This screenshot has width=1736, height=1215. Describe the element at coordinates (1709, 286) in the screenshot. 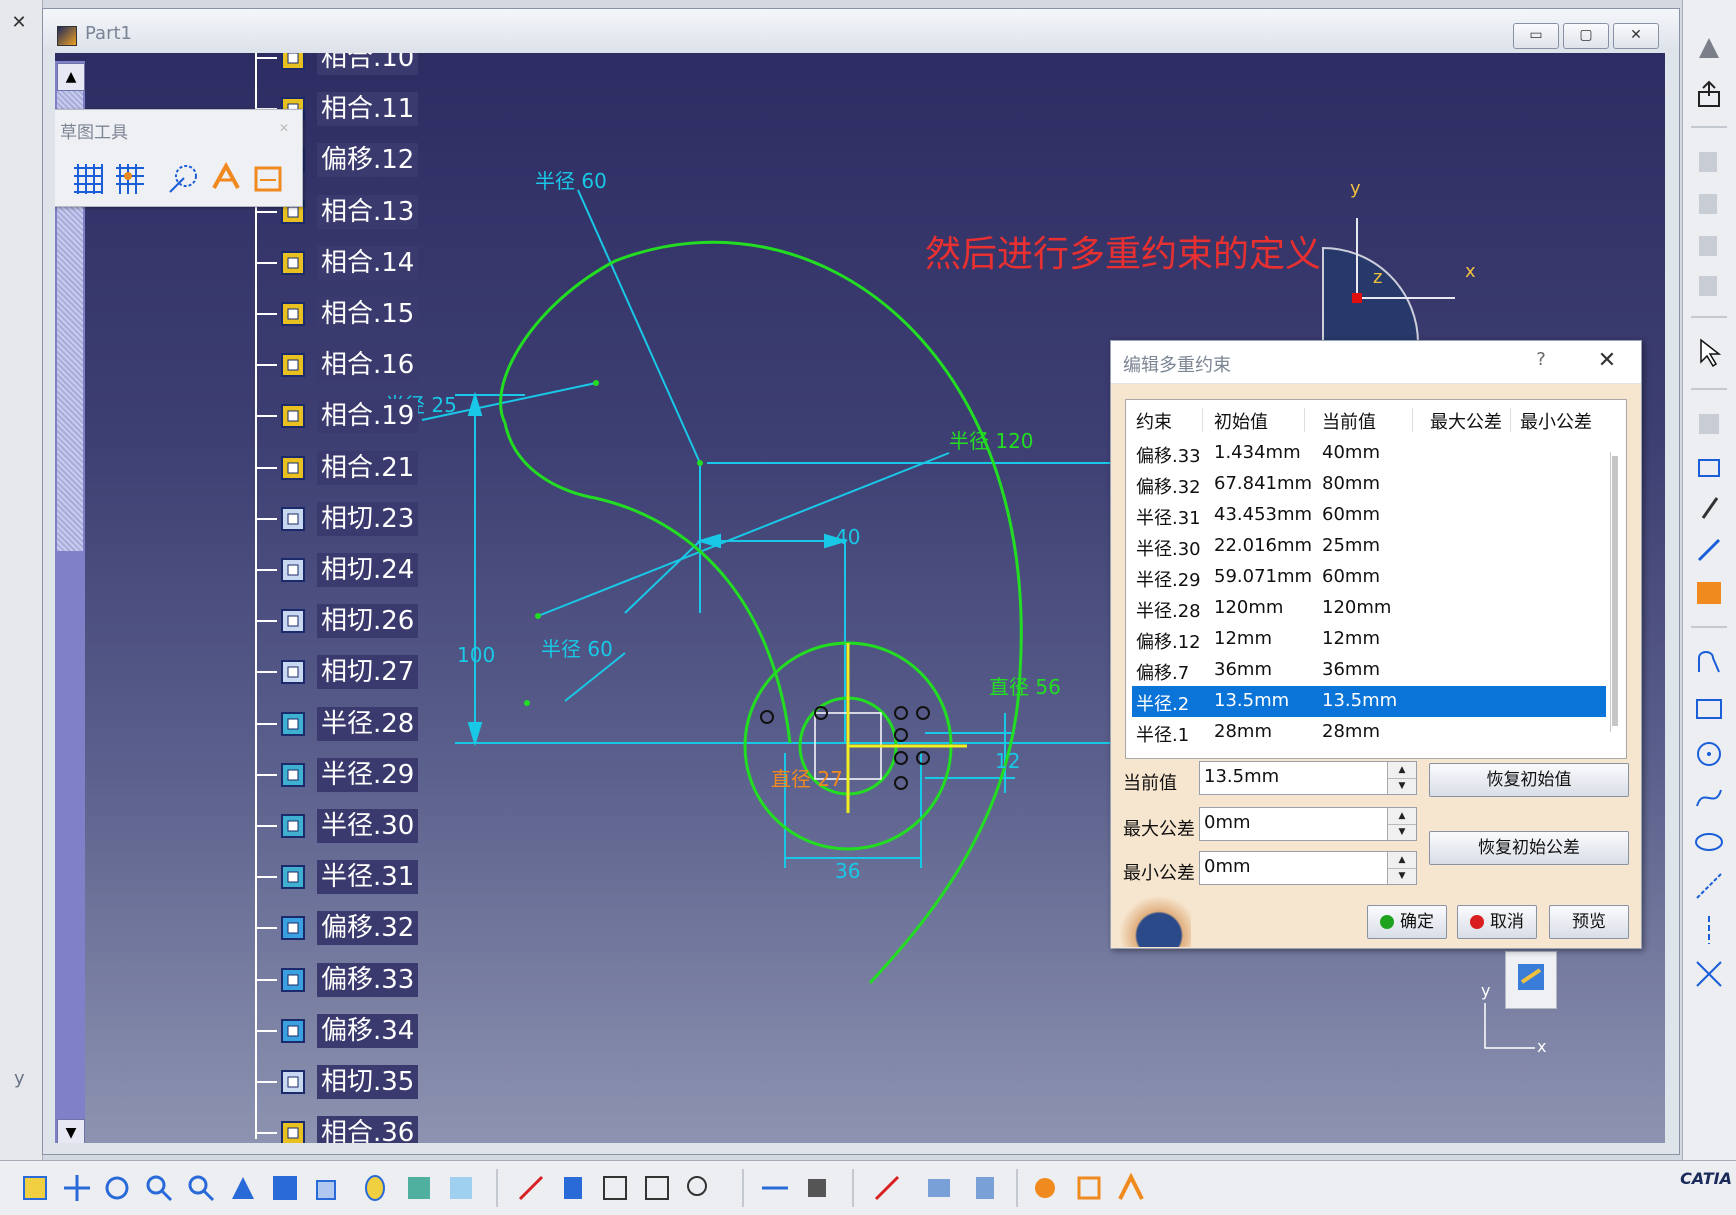

I see `delete-icon` at that location.